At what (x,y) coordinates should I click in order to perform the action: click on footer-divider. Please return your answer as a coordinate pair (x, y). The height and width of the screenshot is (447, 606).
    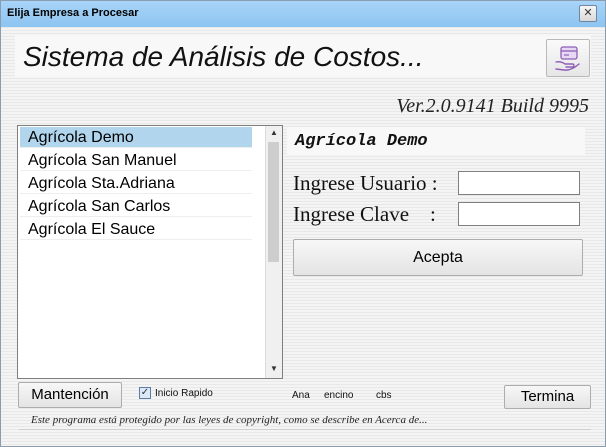
    Looking at the image, I should click on (305, 429).